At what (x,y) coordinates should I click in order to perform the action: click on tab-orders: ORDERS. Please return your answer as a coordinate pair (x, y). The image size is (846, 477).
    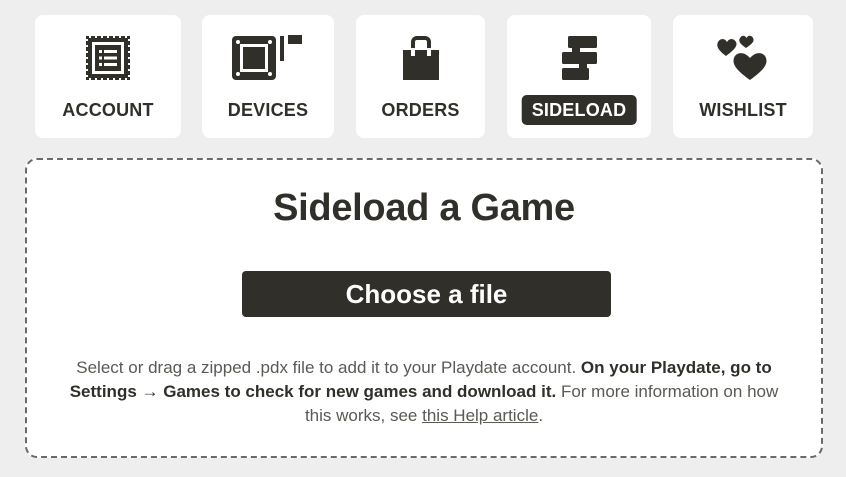
    Looking at the image, I should click on (420, 76).